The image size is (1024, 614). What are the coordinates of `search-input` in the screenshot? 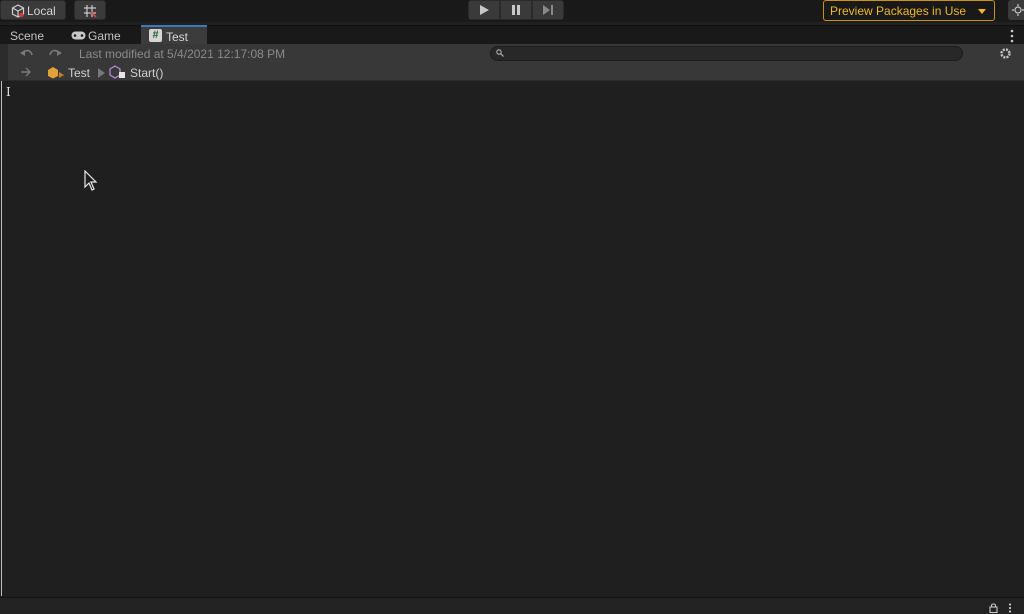 It's located at (726, 53).